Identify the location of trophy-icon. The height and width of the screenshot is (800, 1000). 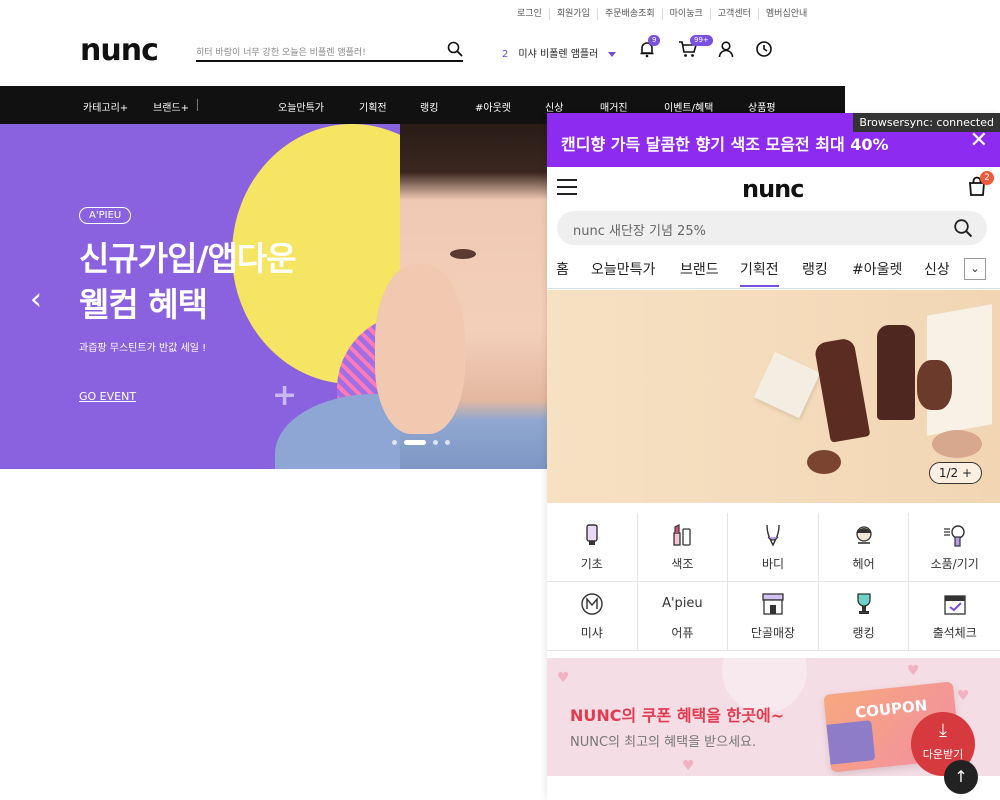
(863, 603).